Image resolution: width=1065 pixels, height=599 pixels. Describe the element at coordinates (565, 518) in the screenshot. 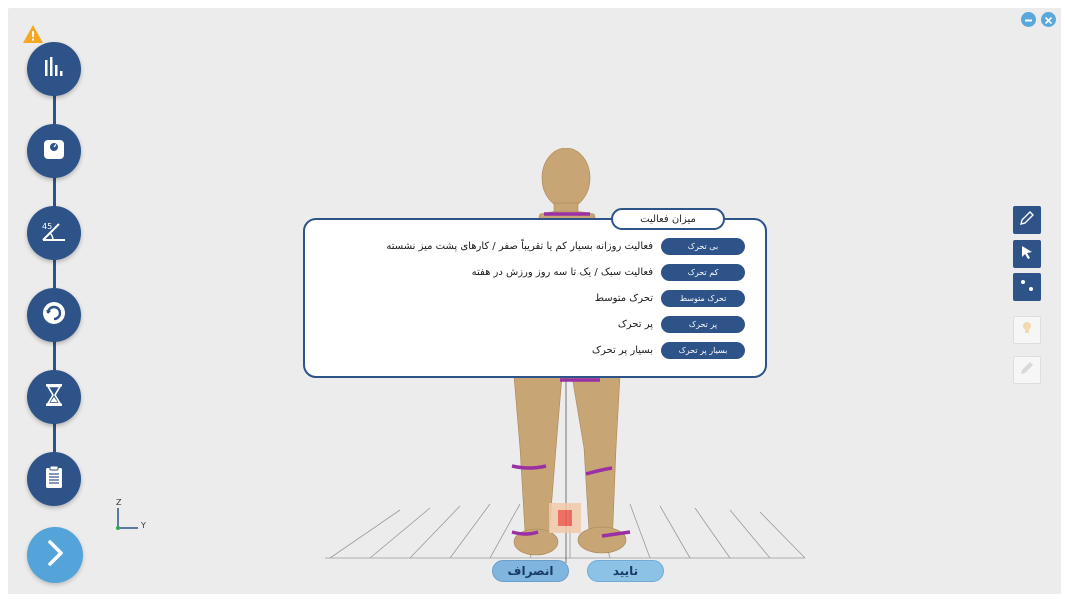

I see `floor-marker` at that location.